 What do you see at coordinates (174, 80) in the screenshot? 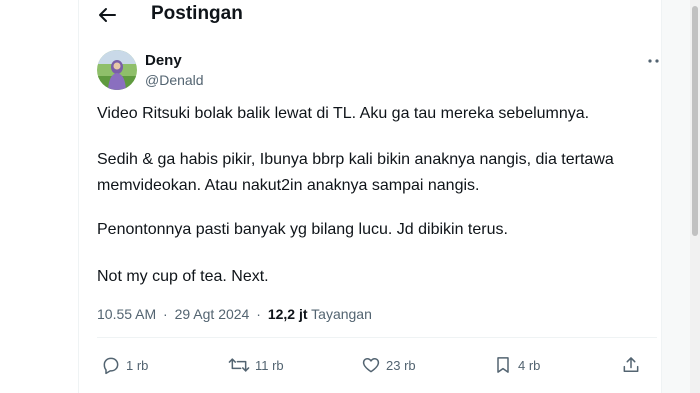
I see `author-handle: @Denald` at bounding box center [174, 80].